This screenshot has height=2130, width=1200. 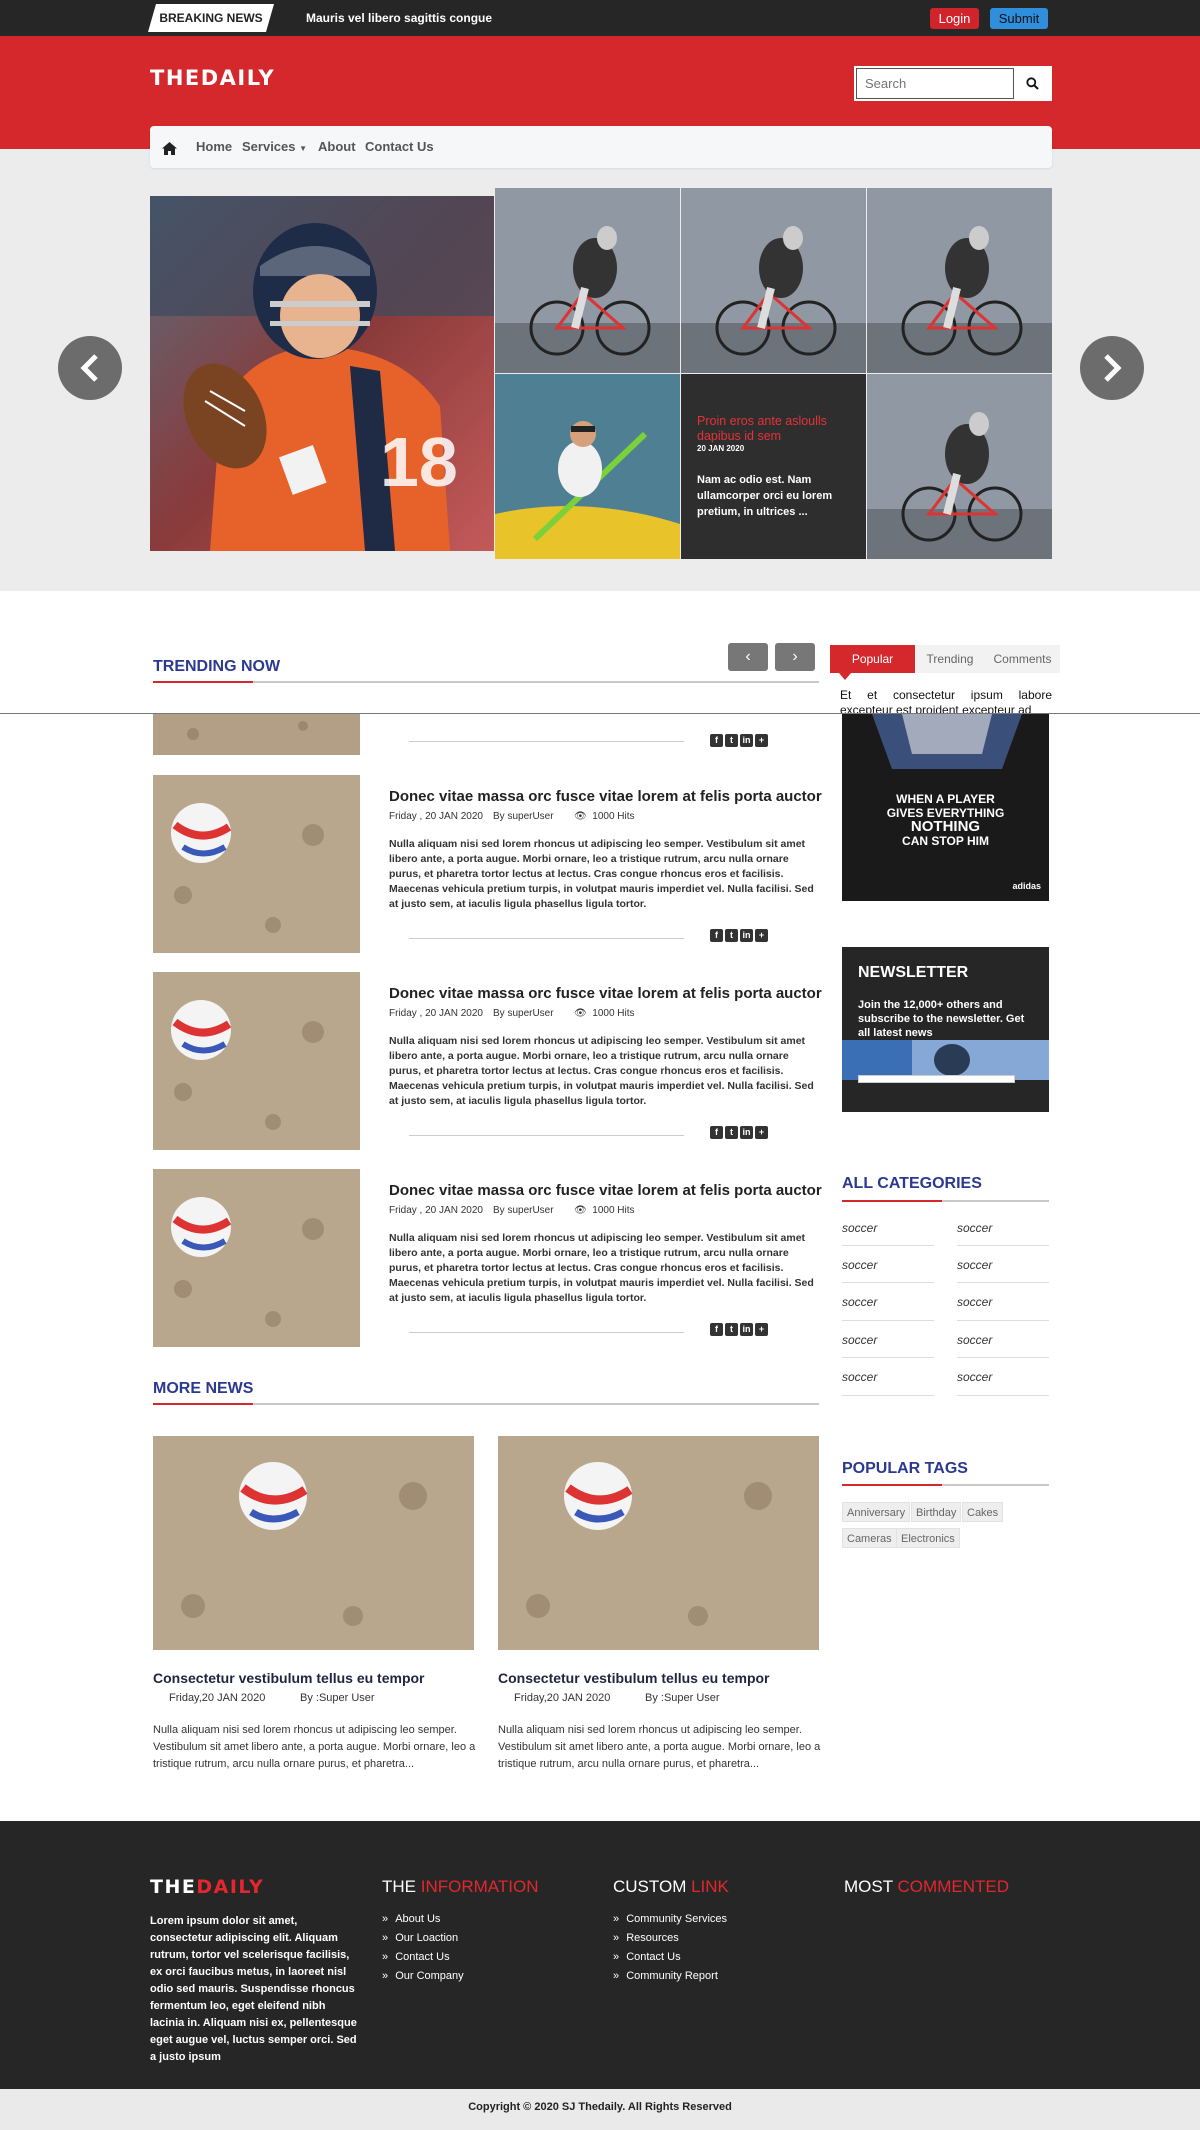 I want to click on tag: Anniversary, so click(x=876, y=1512).